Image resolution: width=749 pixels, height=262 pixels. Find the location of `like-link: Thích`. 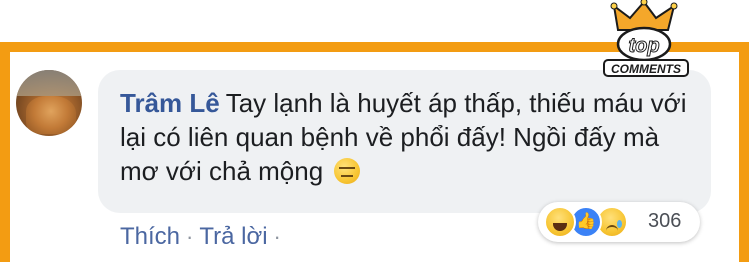

like-link: Thích is located at coordinates (150, 236).